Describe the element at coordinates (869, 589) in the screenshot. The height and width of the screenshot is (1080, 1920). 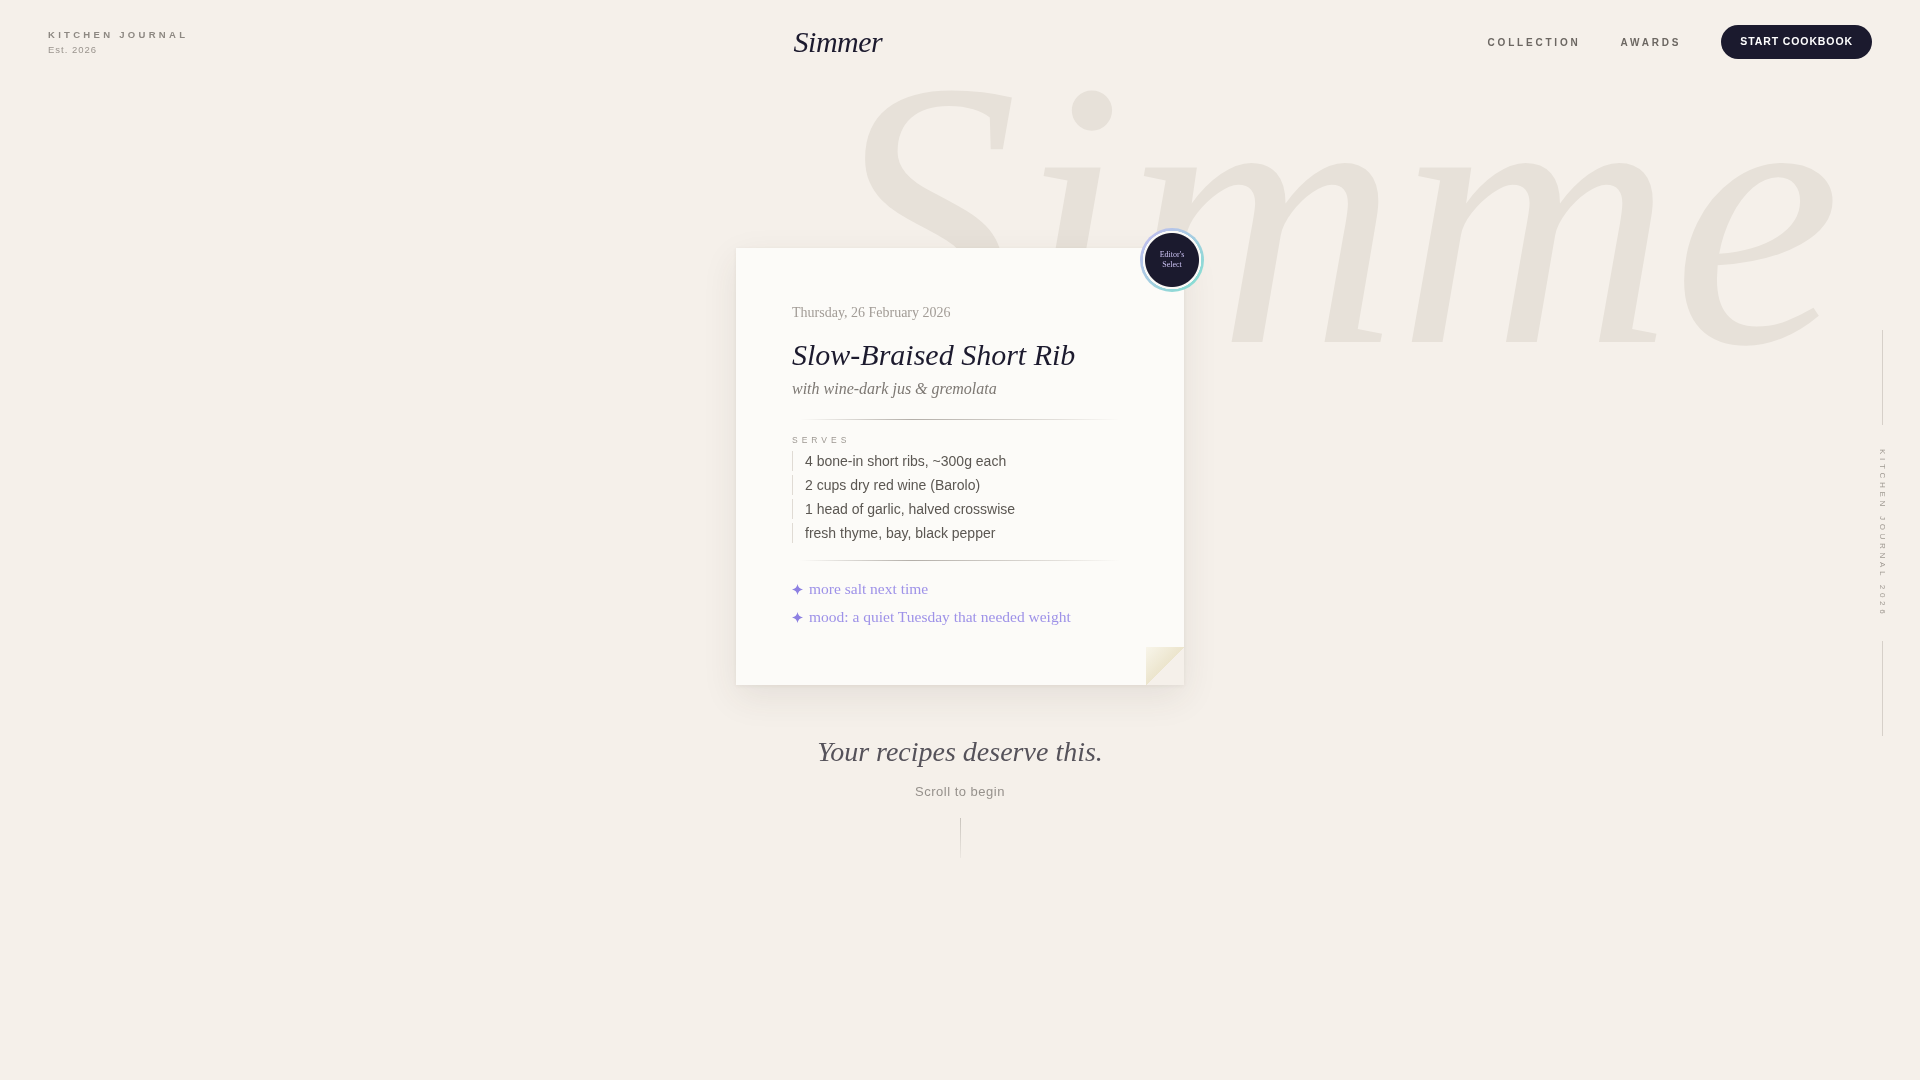
I see `note-text: more salt next time` at that location.